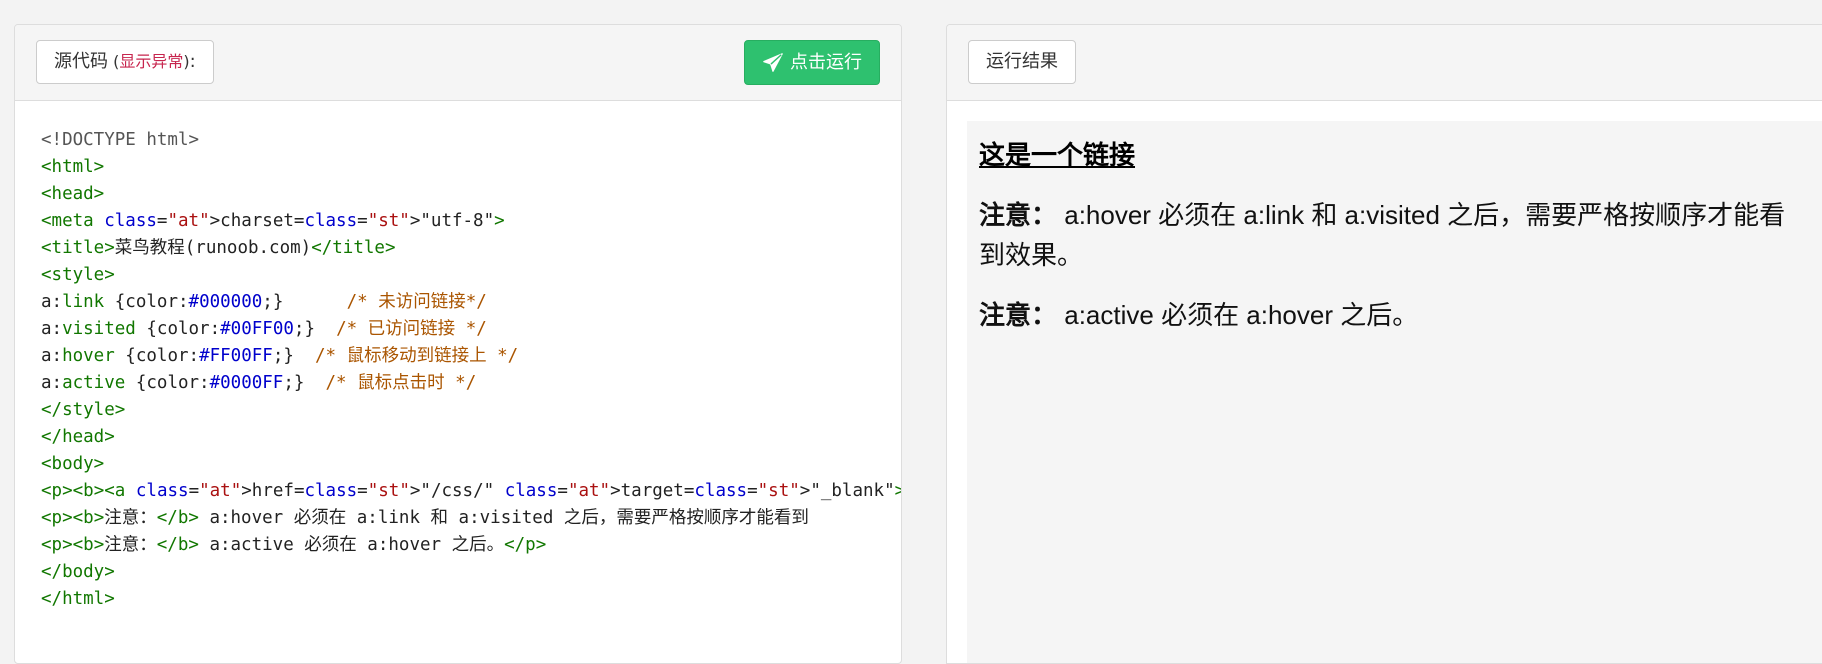 The image size is (1822, 664). What do you see at coordinates (78, 599) in the screenshot?
I see `code-line: </html>` at bounding box center [78, 599].